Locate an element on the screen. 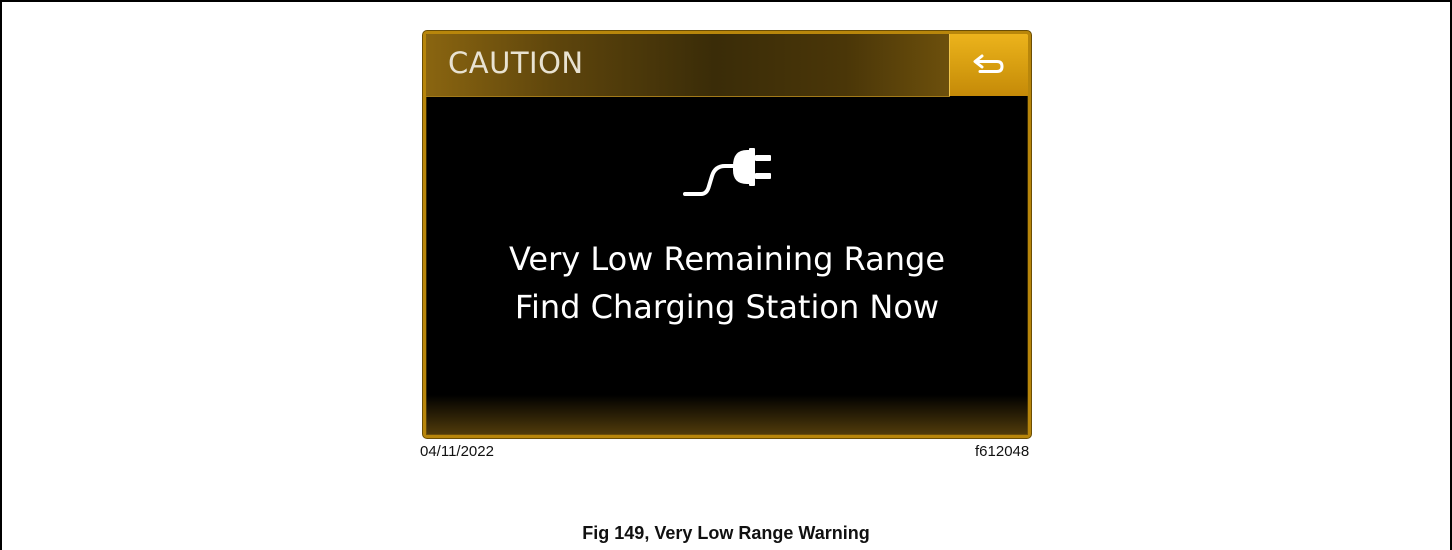 This screenshot has width=1452, height=550. back-button is located at coordinates (988, 65).